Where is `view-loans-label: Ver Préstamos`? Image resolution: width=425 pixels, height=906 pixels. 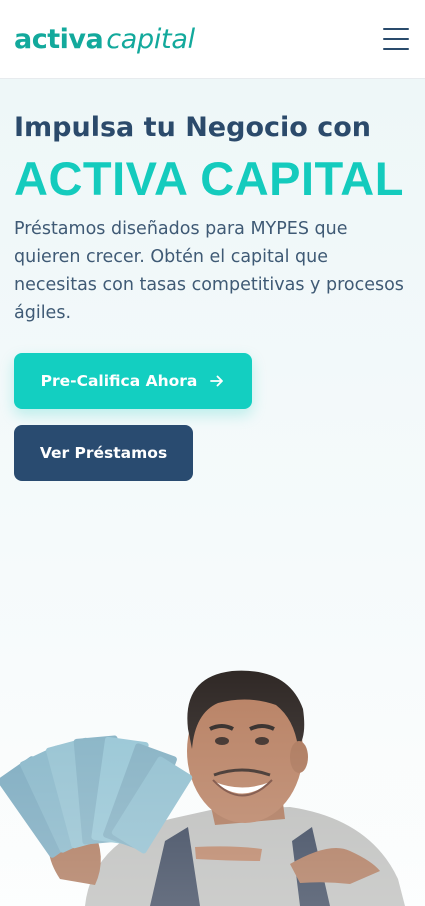
view-loans-label: Ver Préstamos is located at coordinates (103, 453).